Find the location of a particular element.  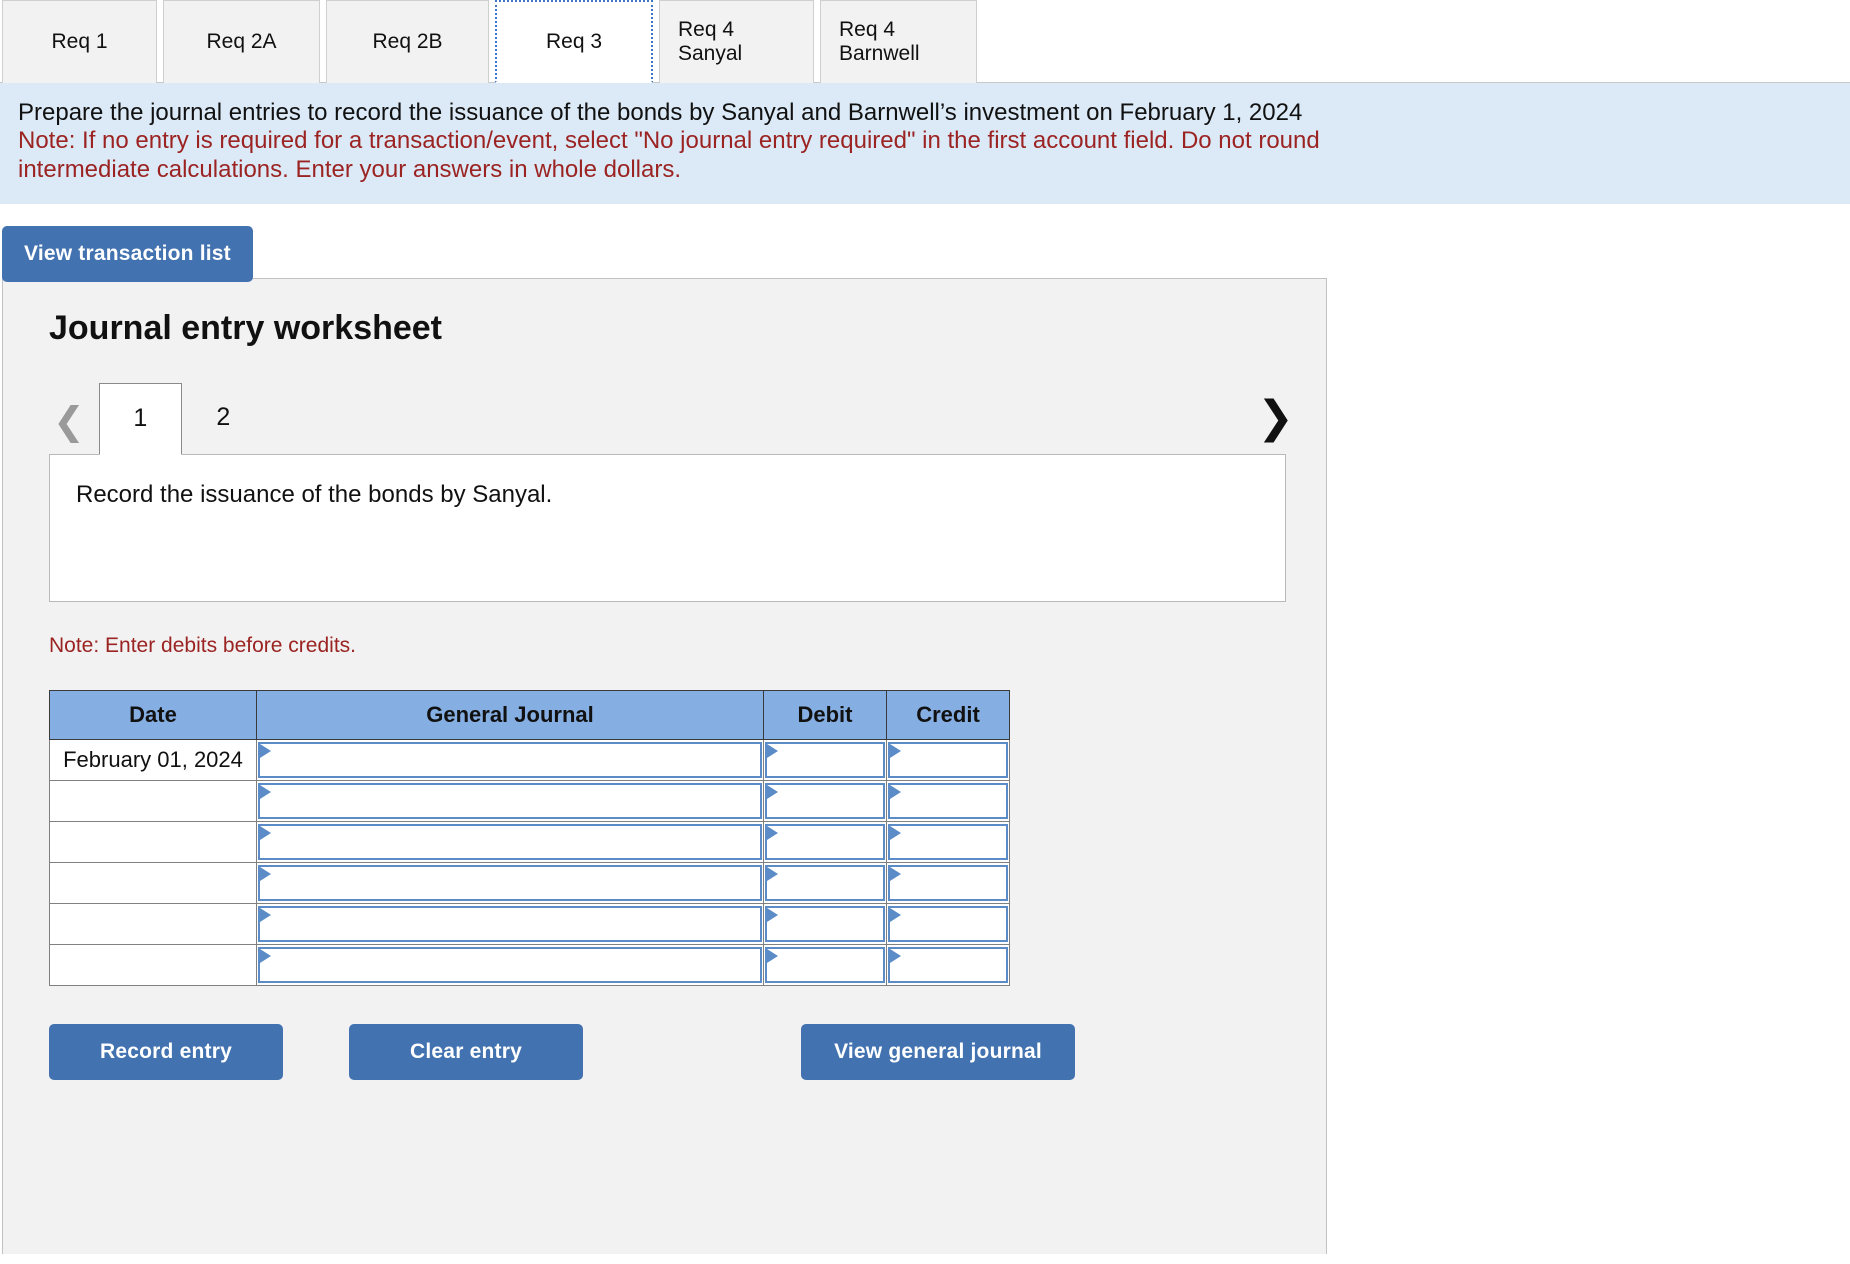

tab-req-1: Req 1 is located at coordinates (79, 41).